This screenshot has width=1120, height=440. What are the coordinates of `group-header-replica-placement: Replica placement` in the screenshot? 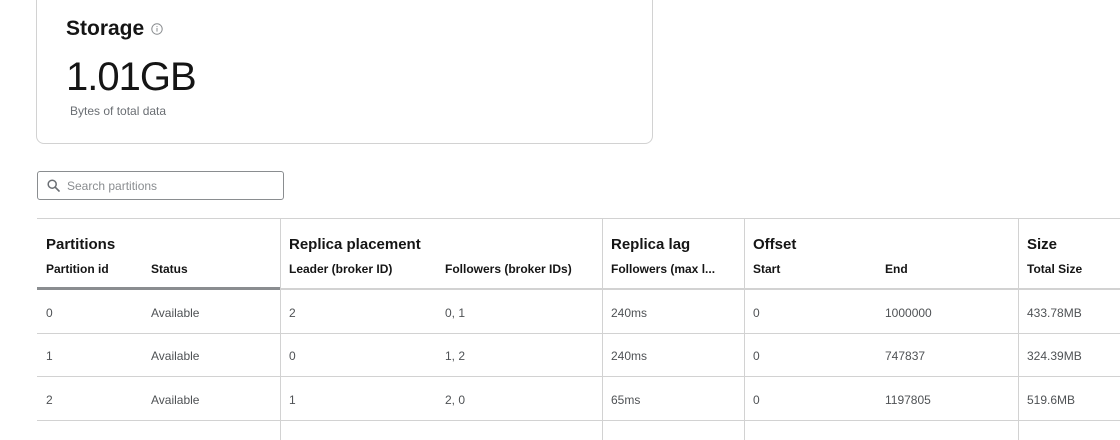 It's located at (355, 244).